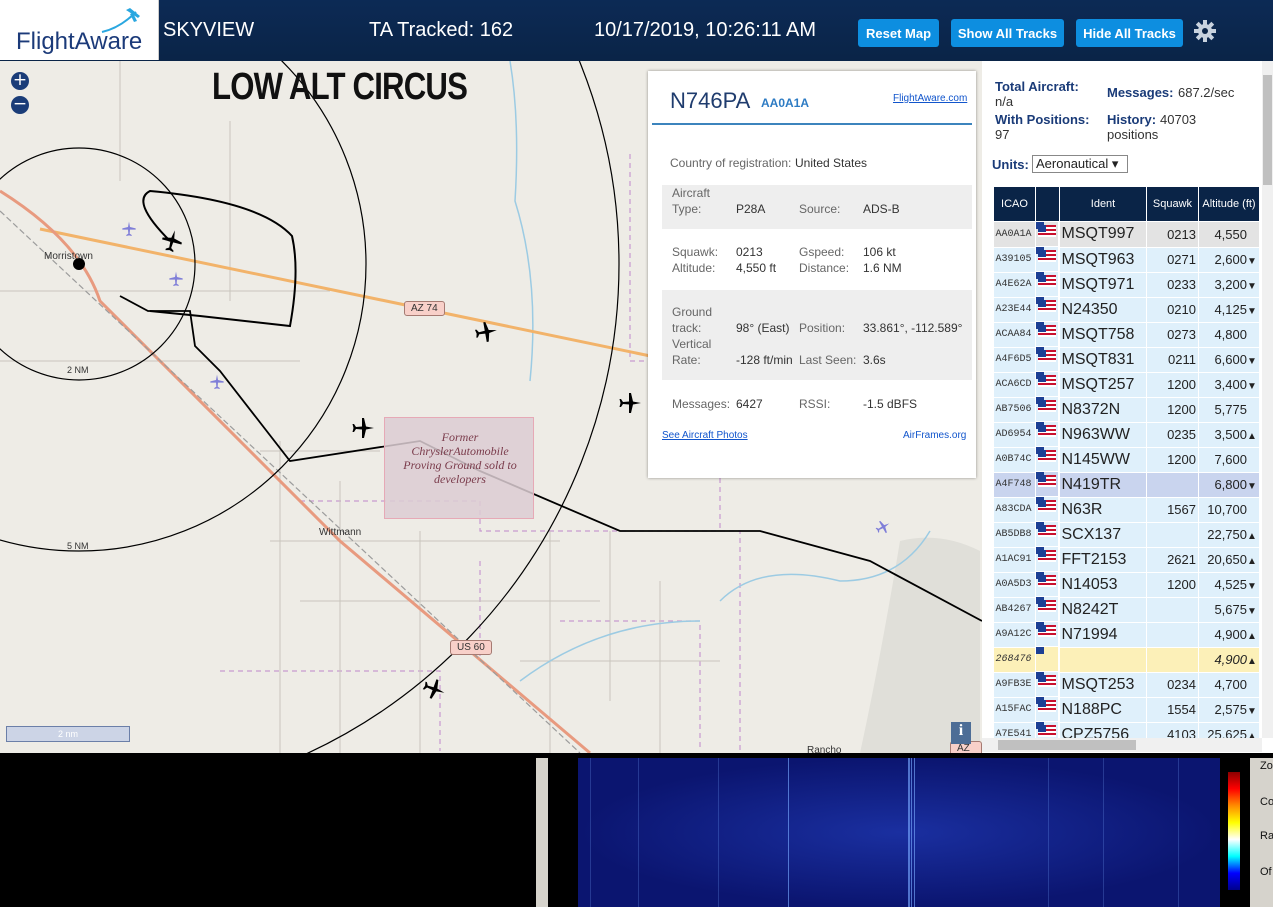  Describe the element at coordinates (1172, 234) in the screenshot. I see `row-squawk: 0213` at that location.